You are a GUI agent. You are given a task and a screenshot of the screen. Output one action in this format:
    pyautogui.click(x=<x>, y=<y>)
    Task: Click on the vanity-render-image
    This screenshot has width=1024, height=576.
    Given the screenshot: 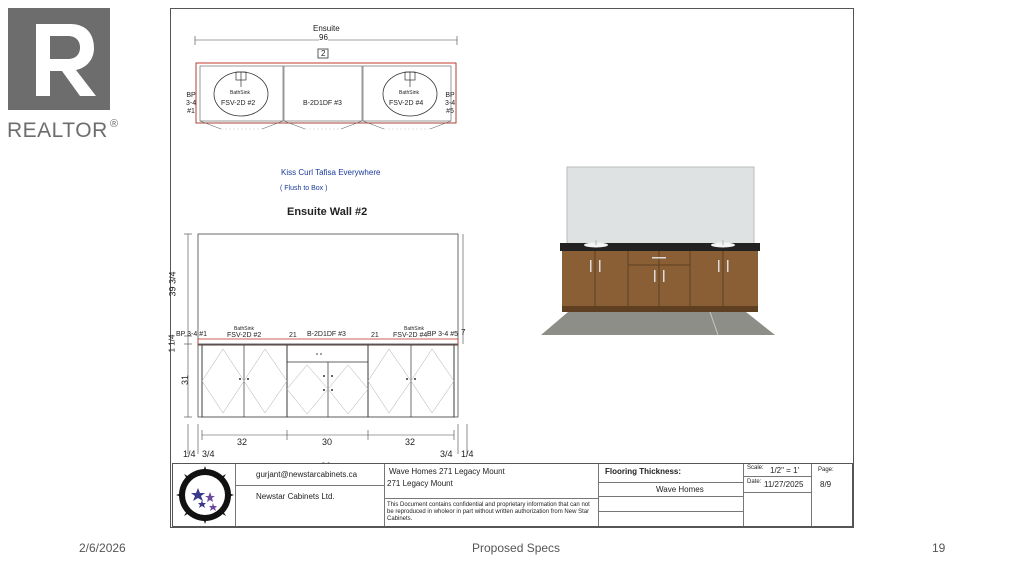 What is the action you would take?
    pyautogui.click(x=658, y=251)
    